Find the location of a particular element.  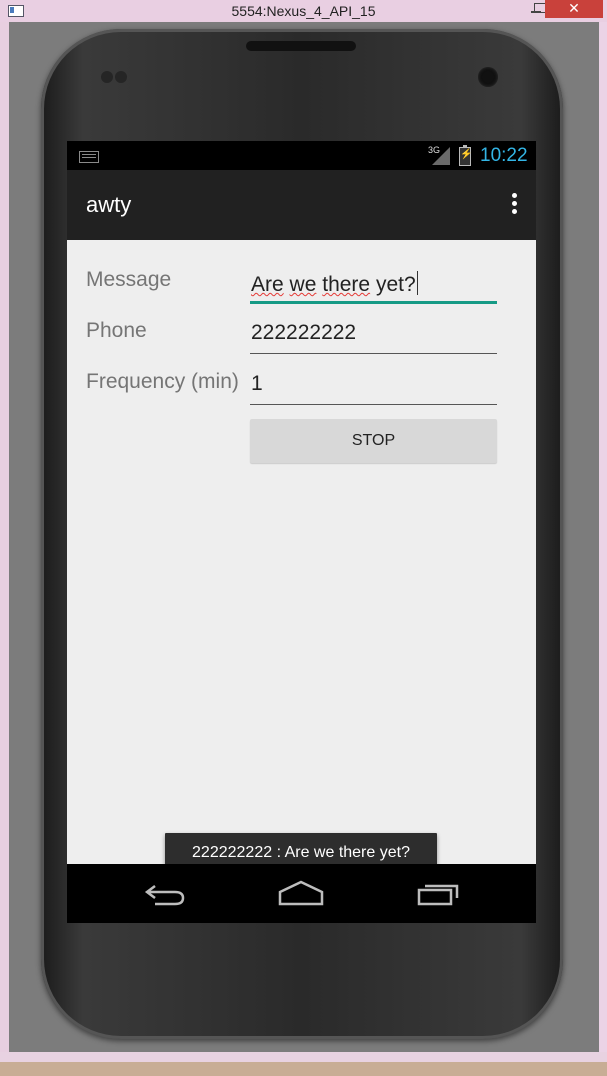

frequency-value: 1 is located at coordinates (257, 383).